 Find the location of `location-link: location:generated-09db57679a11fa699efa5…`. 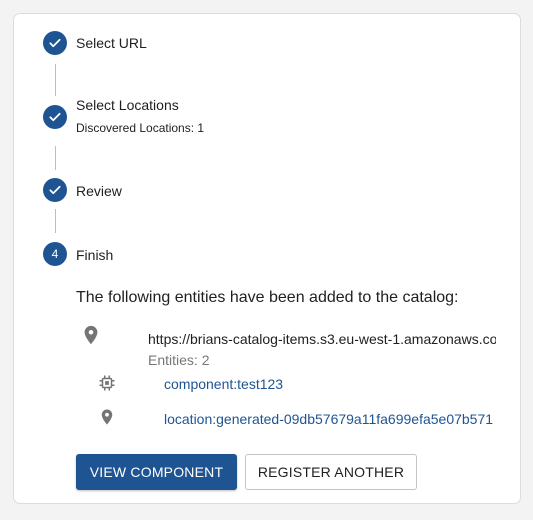

location-link: location:generated-09db57679a11fa699efa5… is located at coordinates (330, 419).